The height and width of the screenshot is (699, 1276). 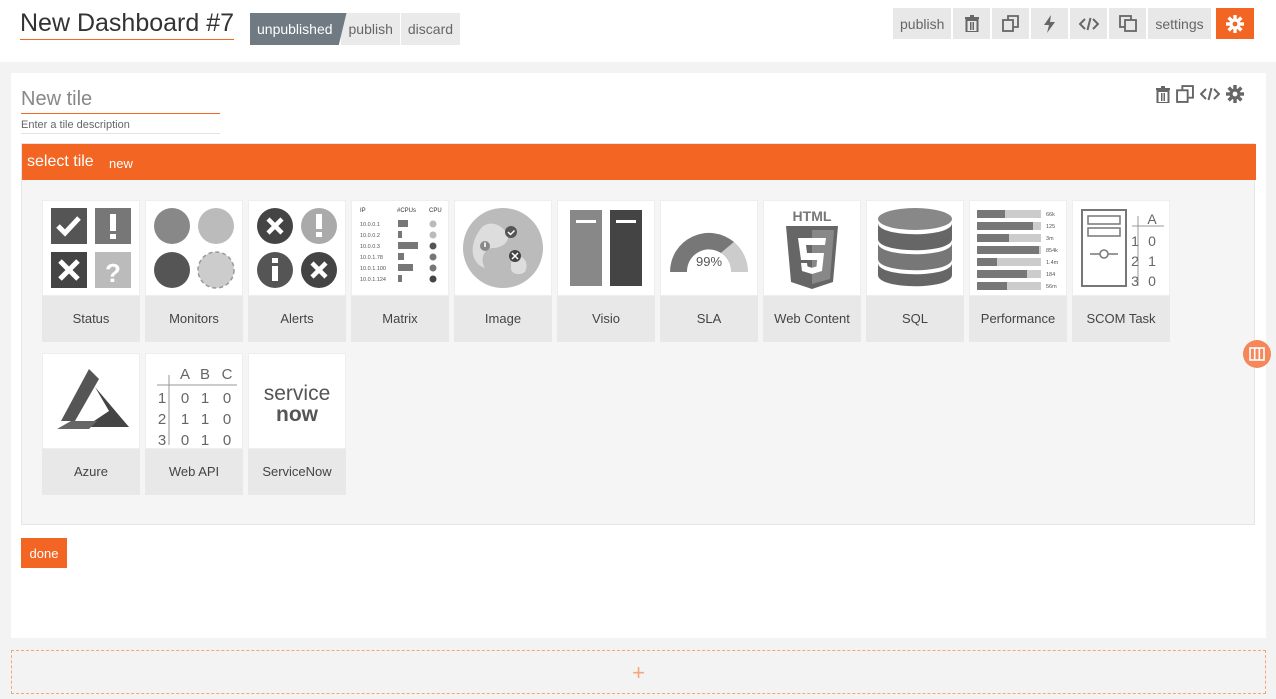 What do you see at coordinates (435, 211) in the screenshot?
I see `svg-text: CPU` at bounding box center [435, 211].